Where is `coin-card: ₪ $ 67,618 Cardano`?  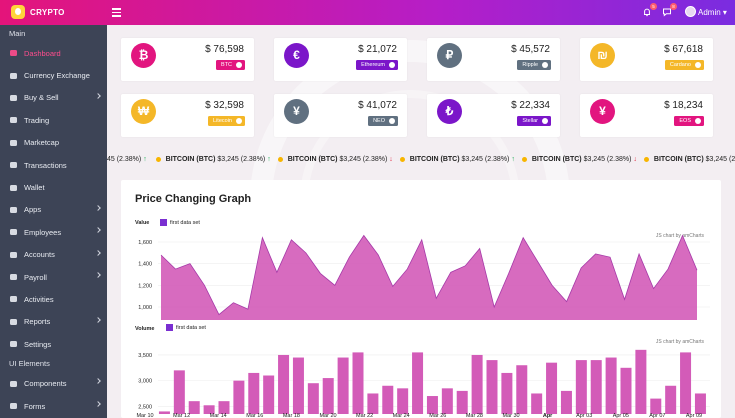 coin-card: ₪ $ 67,618 Cardano is located at coordinates (646, 59).